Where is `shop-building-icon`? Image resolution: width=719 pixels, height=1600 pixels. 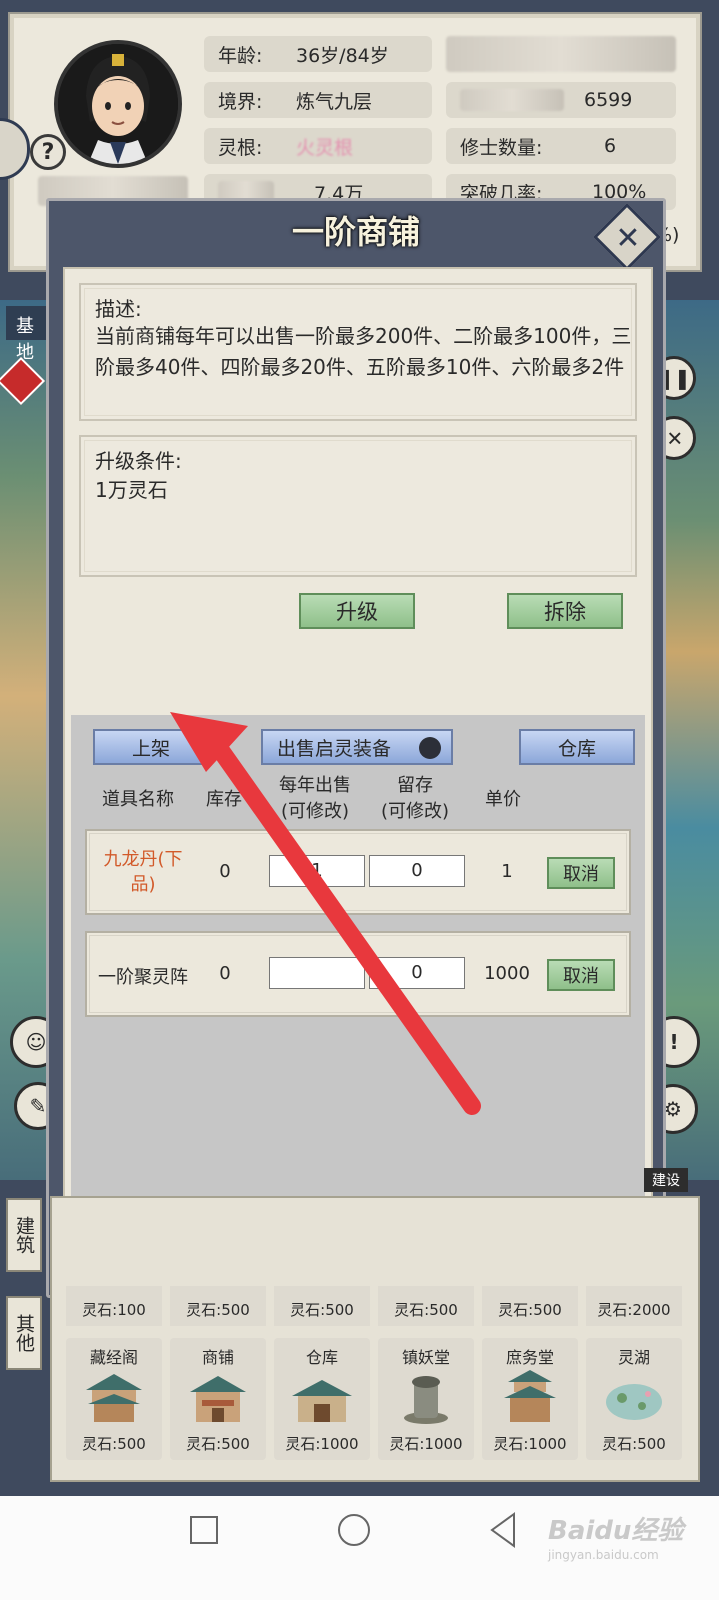
shop-building-icon is located at coordinates (218, 1399).